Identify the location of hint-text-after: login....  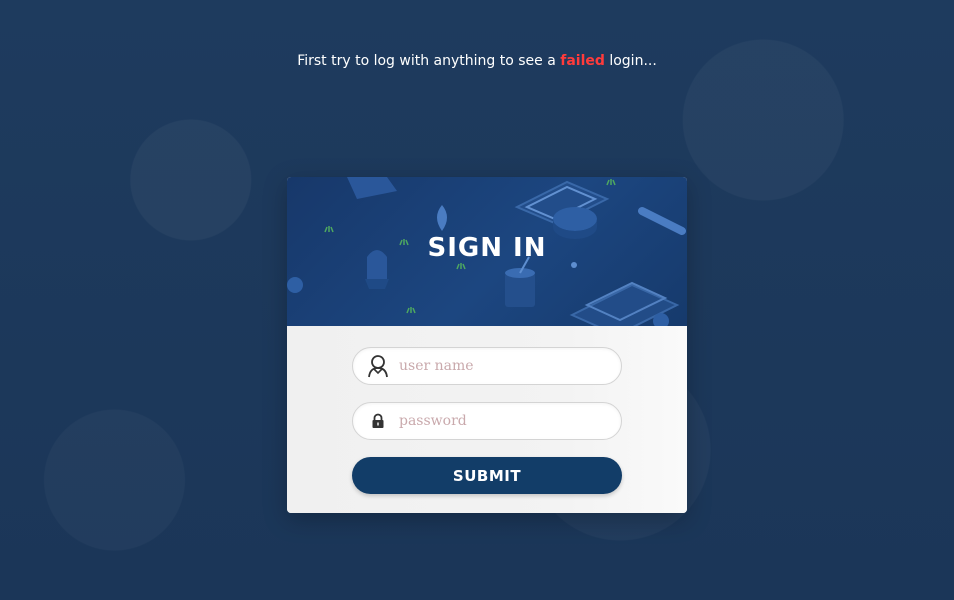
(630, 61).